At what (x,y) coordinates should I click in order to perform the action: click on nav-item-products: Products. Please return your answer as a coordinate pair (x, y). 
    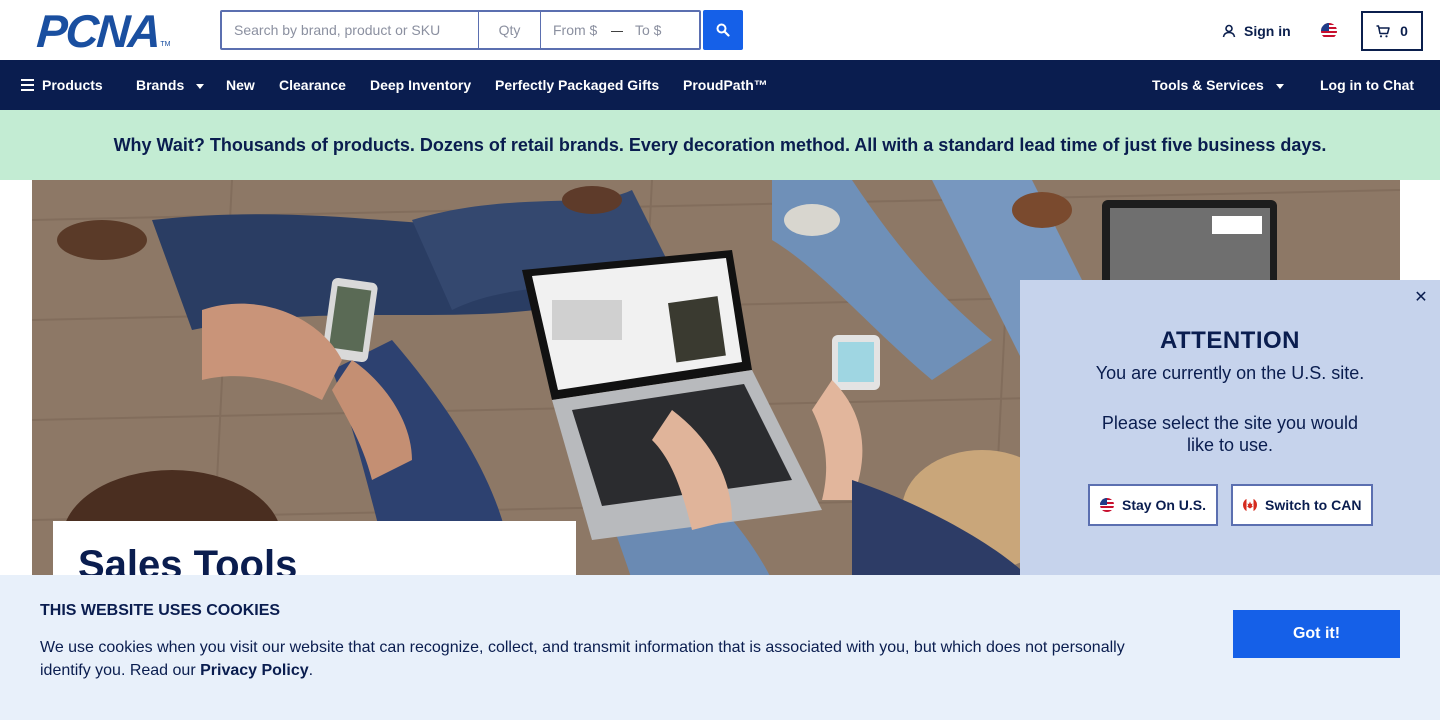
    Looking at the image, I should click on (62, 85).